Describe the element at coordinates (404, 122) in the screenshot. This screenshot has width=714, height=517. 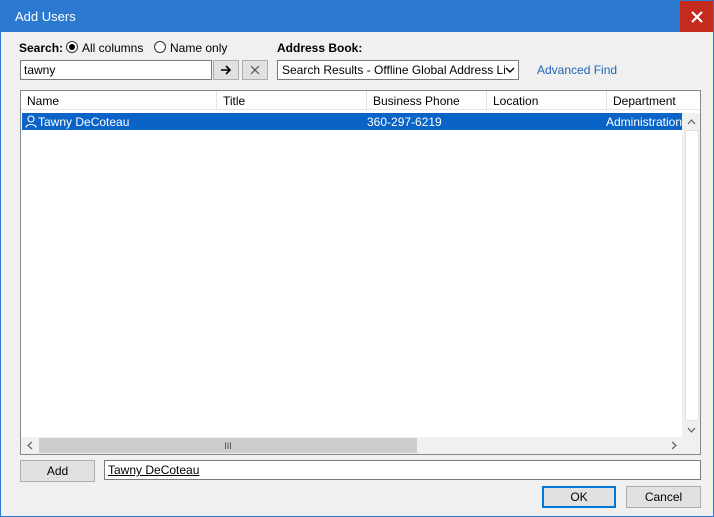
I see `cell-business-phone: 360-297-6219` at that location.